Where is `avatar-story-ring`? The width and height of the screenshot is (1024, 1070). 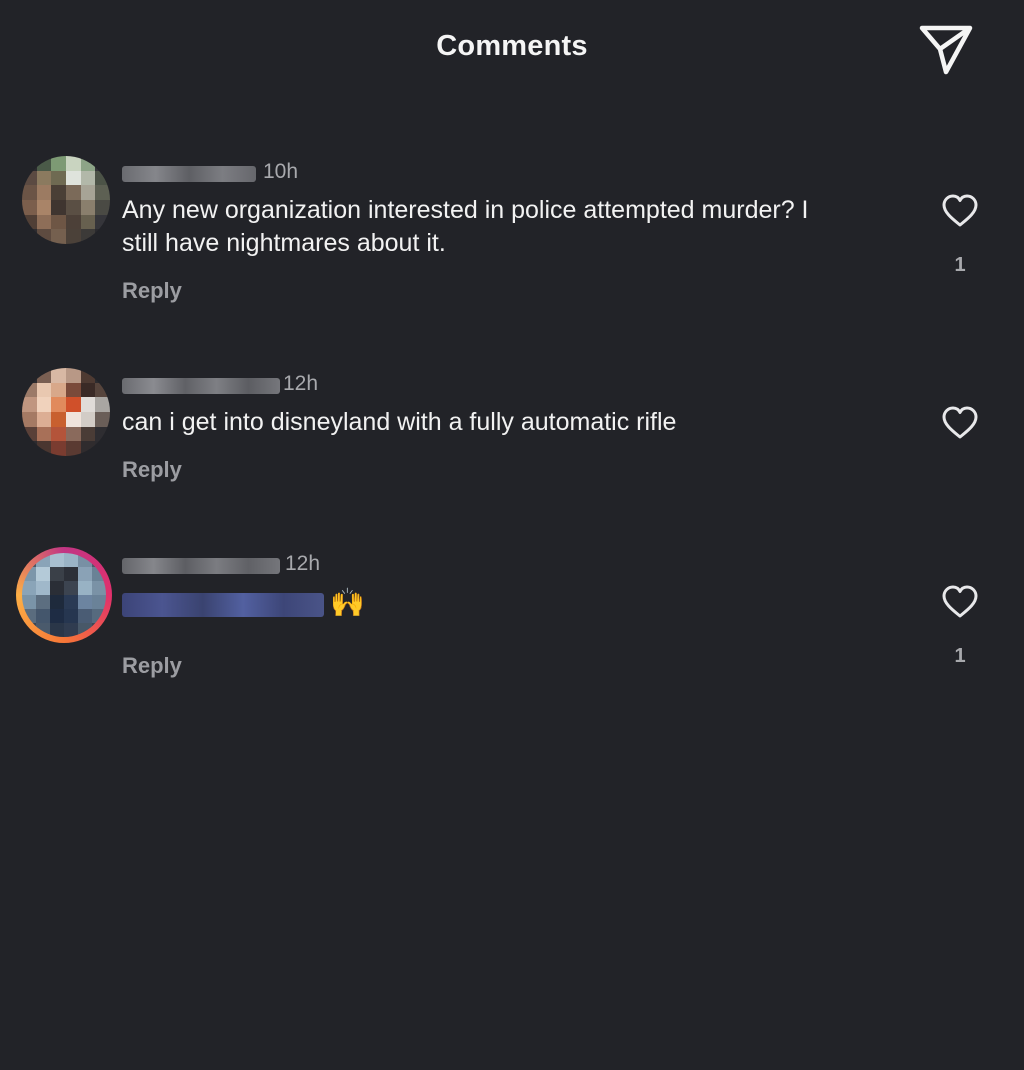
avatar-story-ring is located at coordinates (64, 595).